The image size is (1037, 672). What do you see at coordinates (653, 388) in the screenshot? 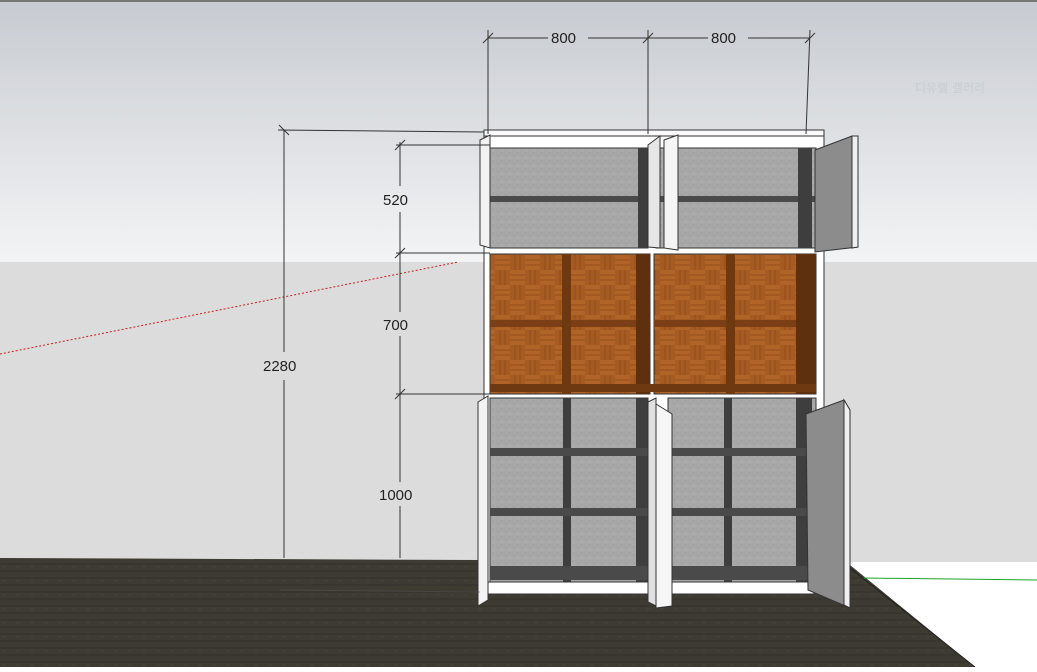
I see `middle-bottom` at bounding box center [653, 388].